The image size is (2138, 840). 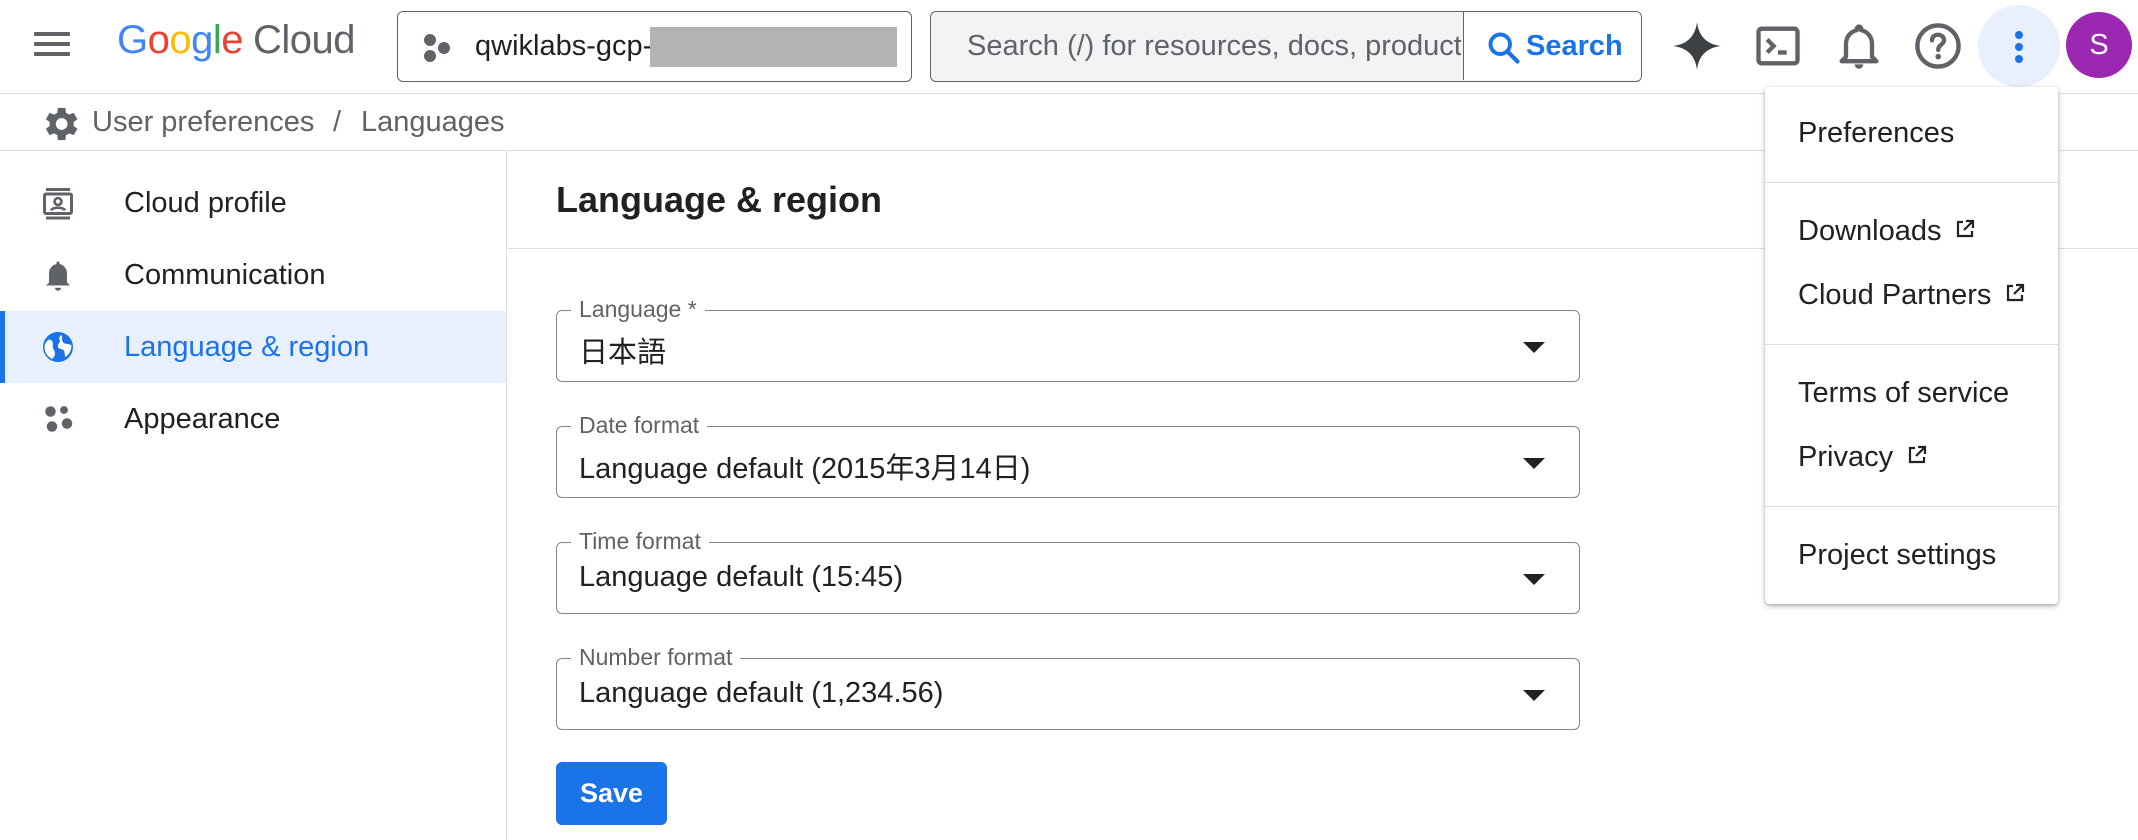 What do you see at coordinates (247, 347) in the screenshot?
I see `sidebar-item-label: Language & region` at bounding box center [247, 347].